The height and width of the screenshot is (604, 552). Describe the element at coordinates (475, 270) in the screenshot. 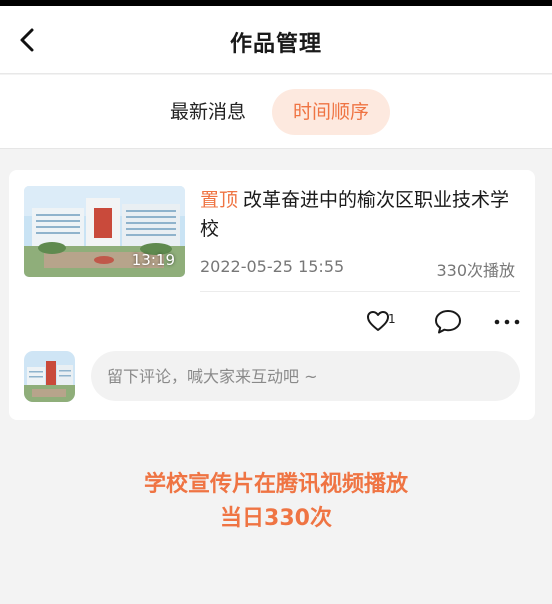

I see `play-count: 330次播放` at that location.